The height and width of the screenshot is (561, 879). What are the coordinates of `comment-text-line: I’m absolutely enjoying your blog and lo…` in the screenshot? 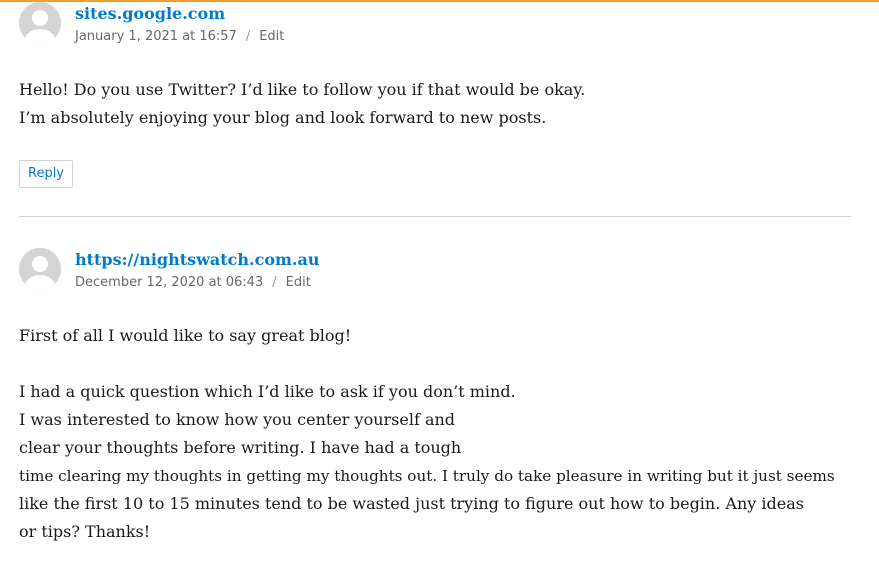 It's located at (283, 117).